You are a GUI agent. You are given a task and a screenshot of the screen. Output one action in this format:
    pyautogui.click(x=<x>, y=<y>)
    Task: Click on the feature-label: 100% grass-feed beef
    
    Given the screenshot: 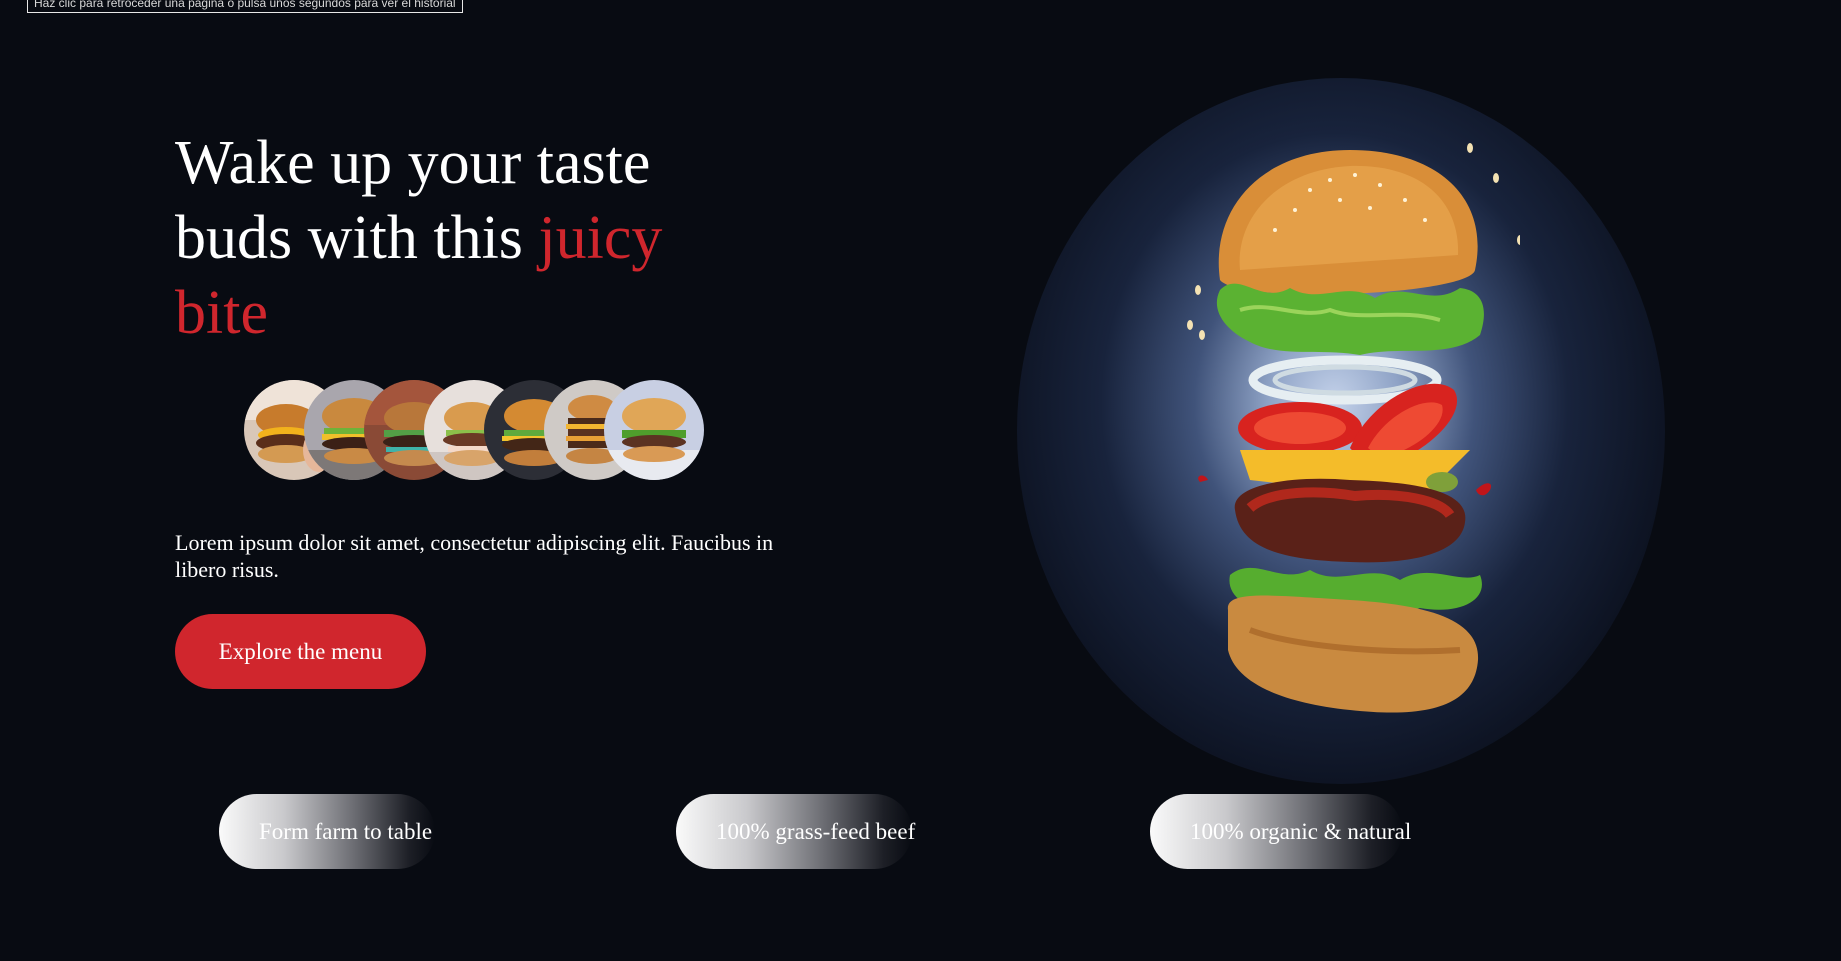 What is the action you would take?
    pyautogui.click(x=816, y=831)
    